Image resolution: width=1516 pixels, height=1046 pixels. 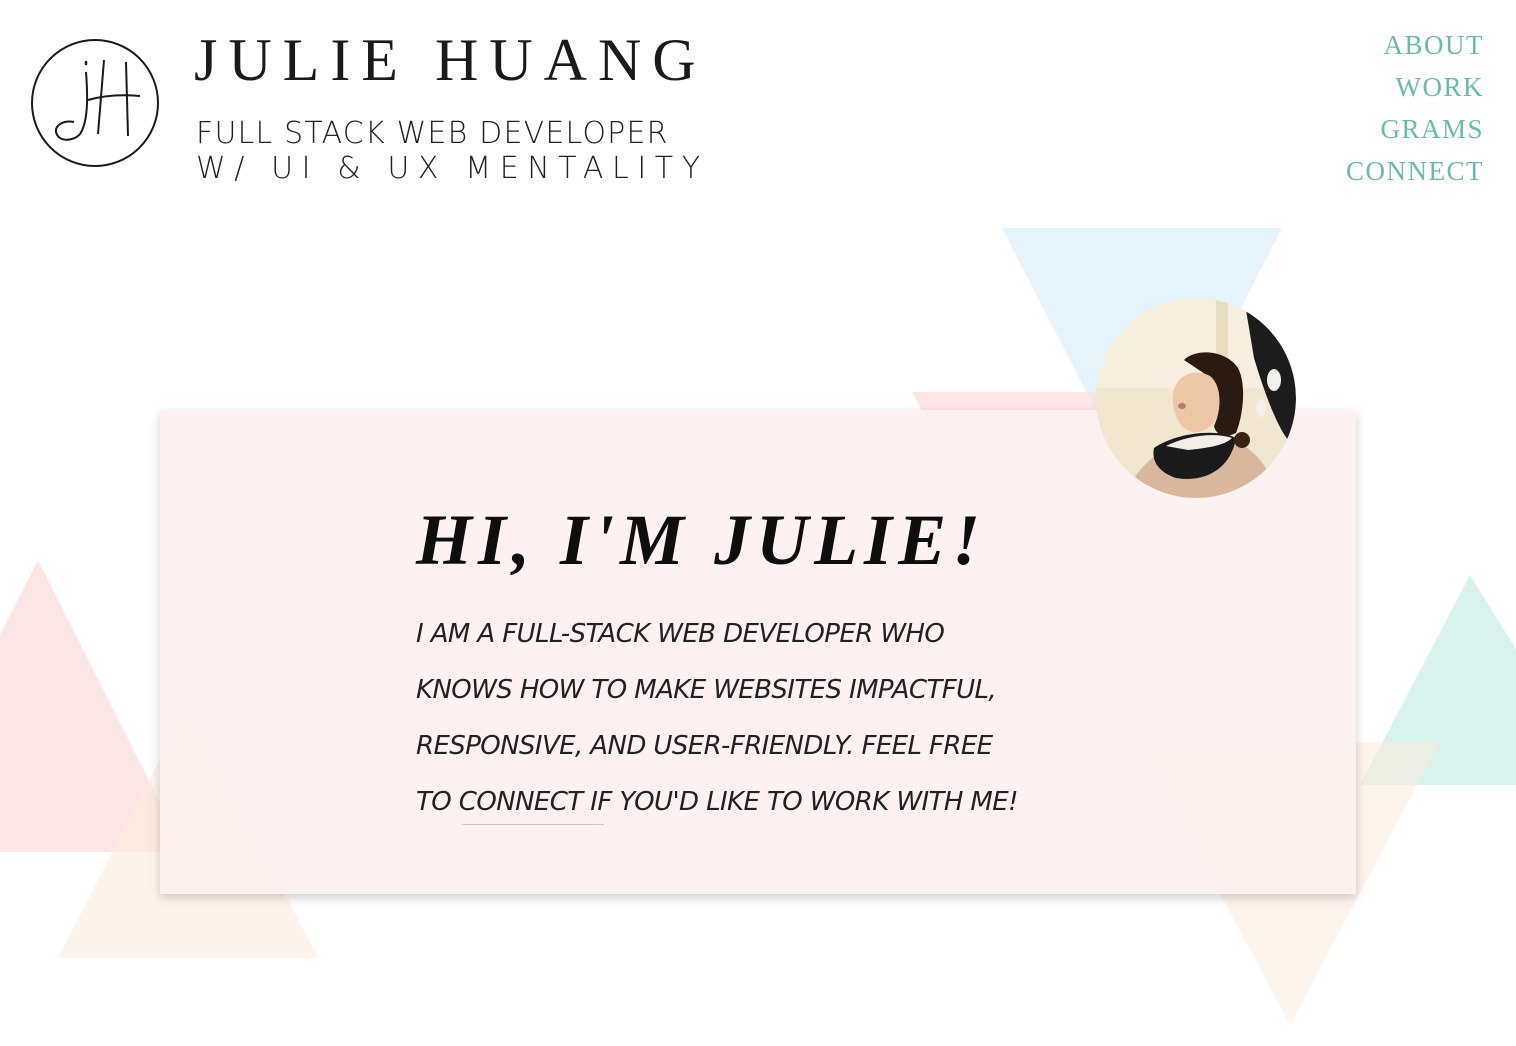 I want to click on nav-link-about: ABOUT, so click(x=1415, y=45).